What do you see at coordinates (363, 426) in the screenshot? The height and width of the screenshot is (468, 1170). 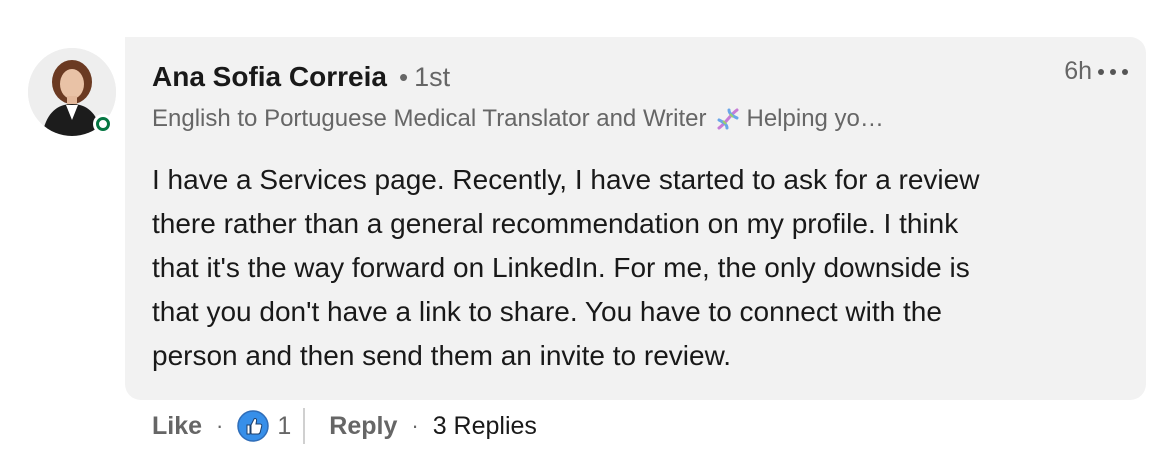 I see `reply-button: Reply` at bounding box center [363, 426].